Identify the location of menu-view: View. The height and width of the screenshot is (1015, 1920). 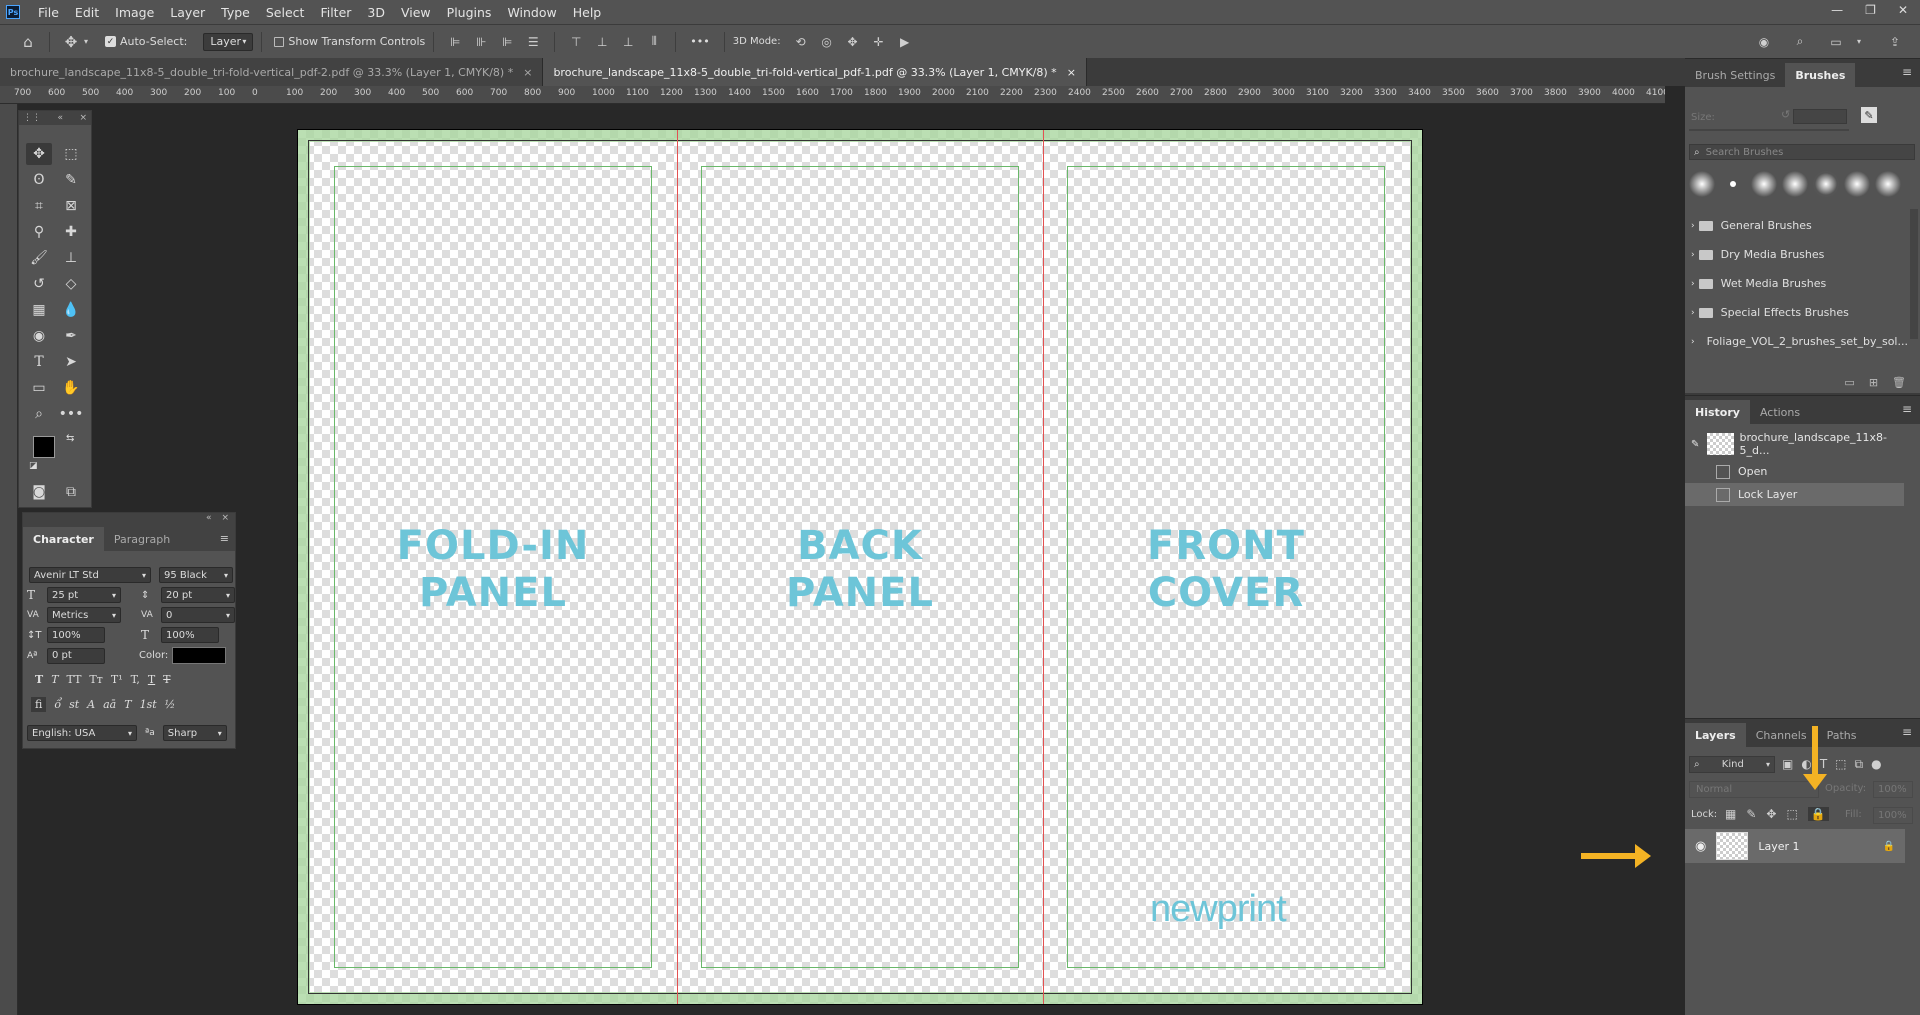
(416, 12).